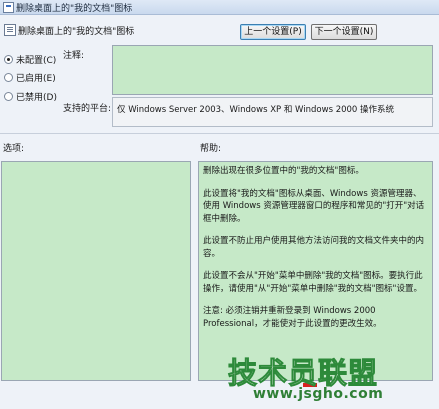  Describe the element at coordinates (36, 79) in the screenshot. I see `radio-enabled-label: 已启用(E)` at that location.